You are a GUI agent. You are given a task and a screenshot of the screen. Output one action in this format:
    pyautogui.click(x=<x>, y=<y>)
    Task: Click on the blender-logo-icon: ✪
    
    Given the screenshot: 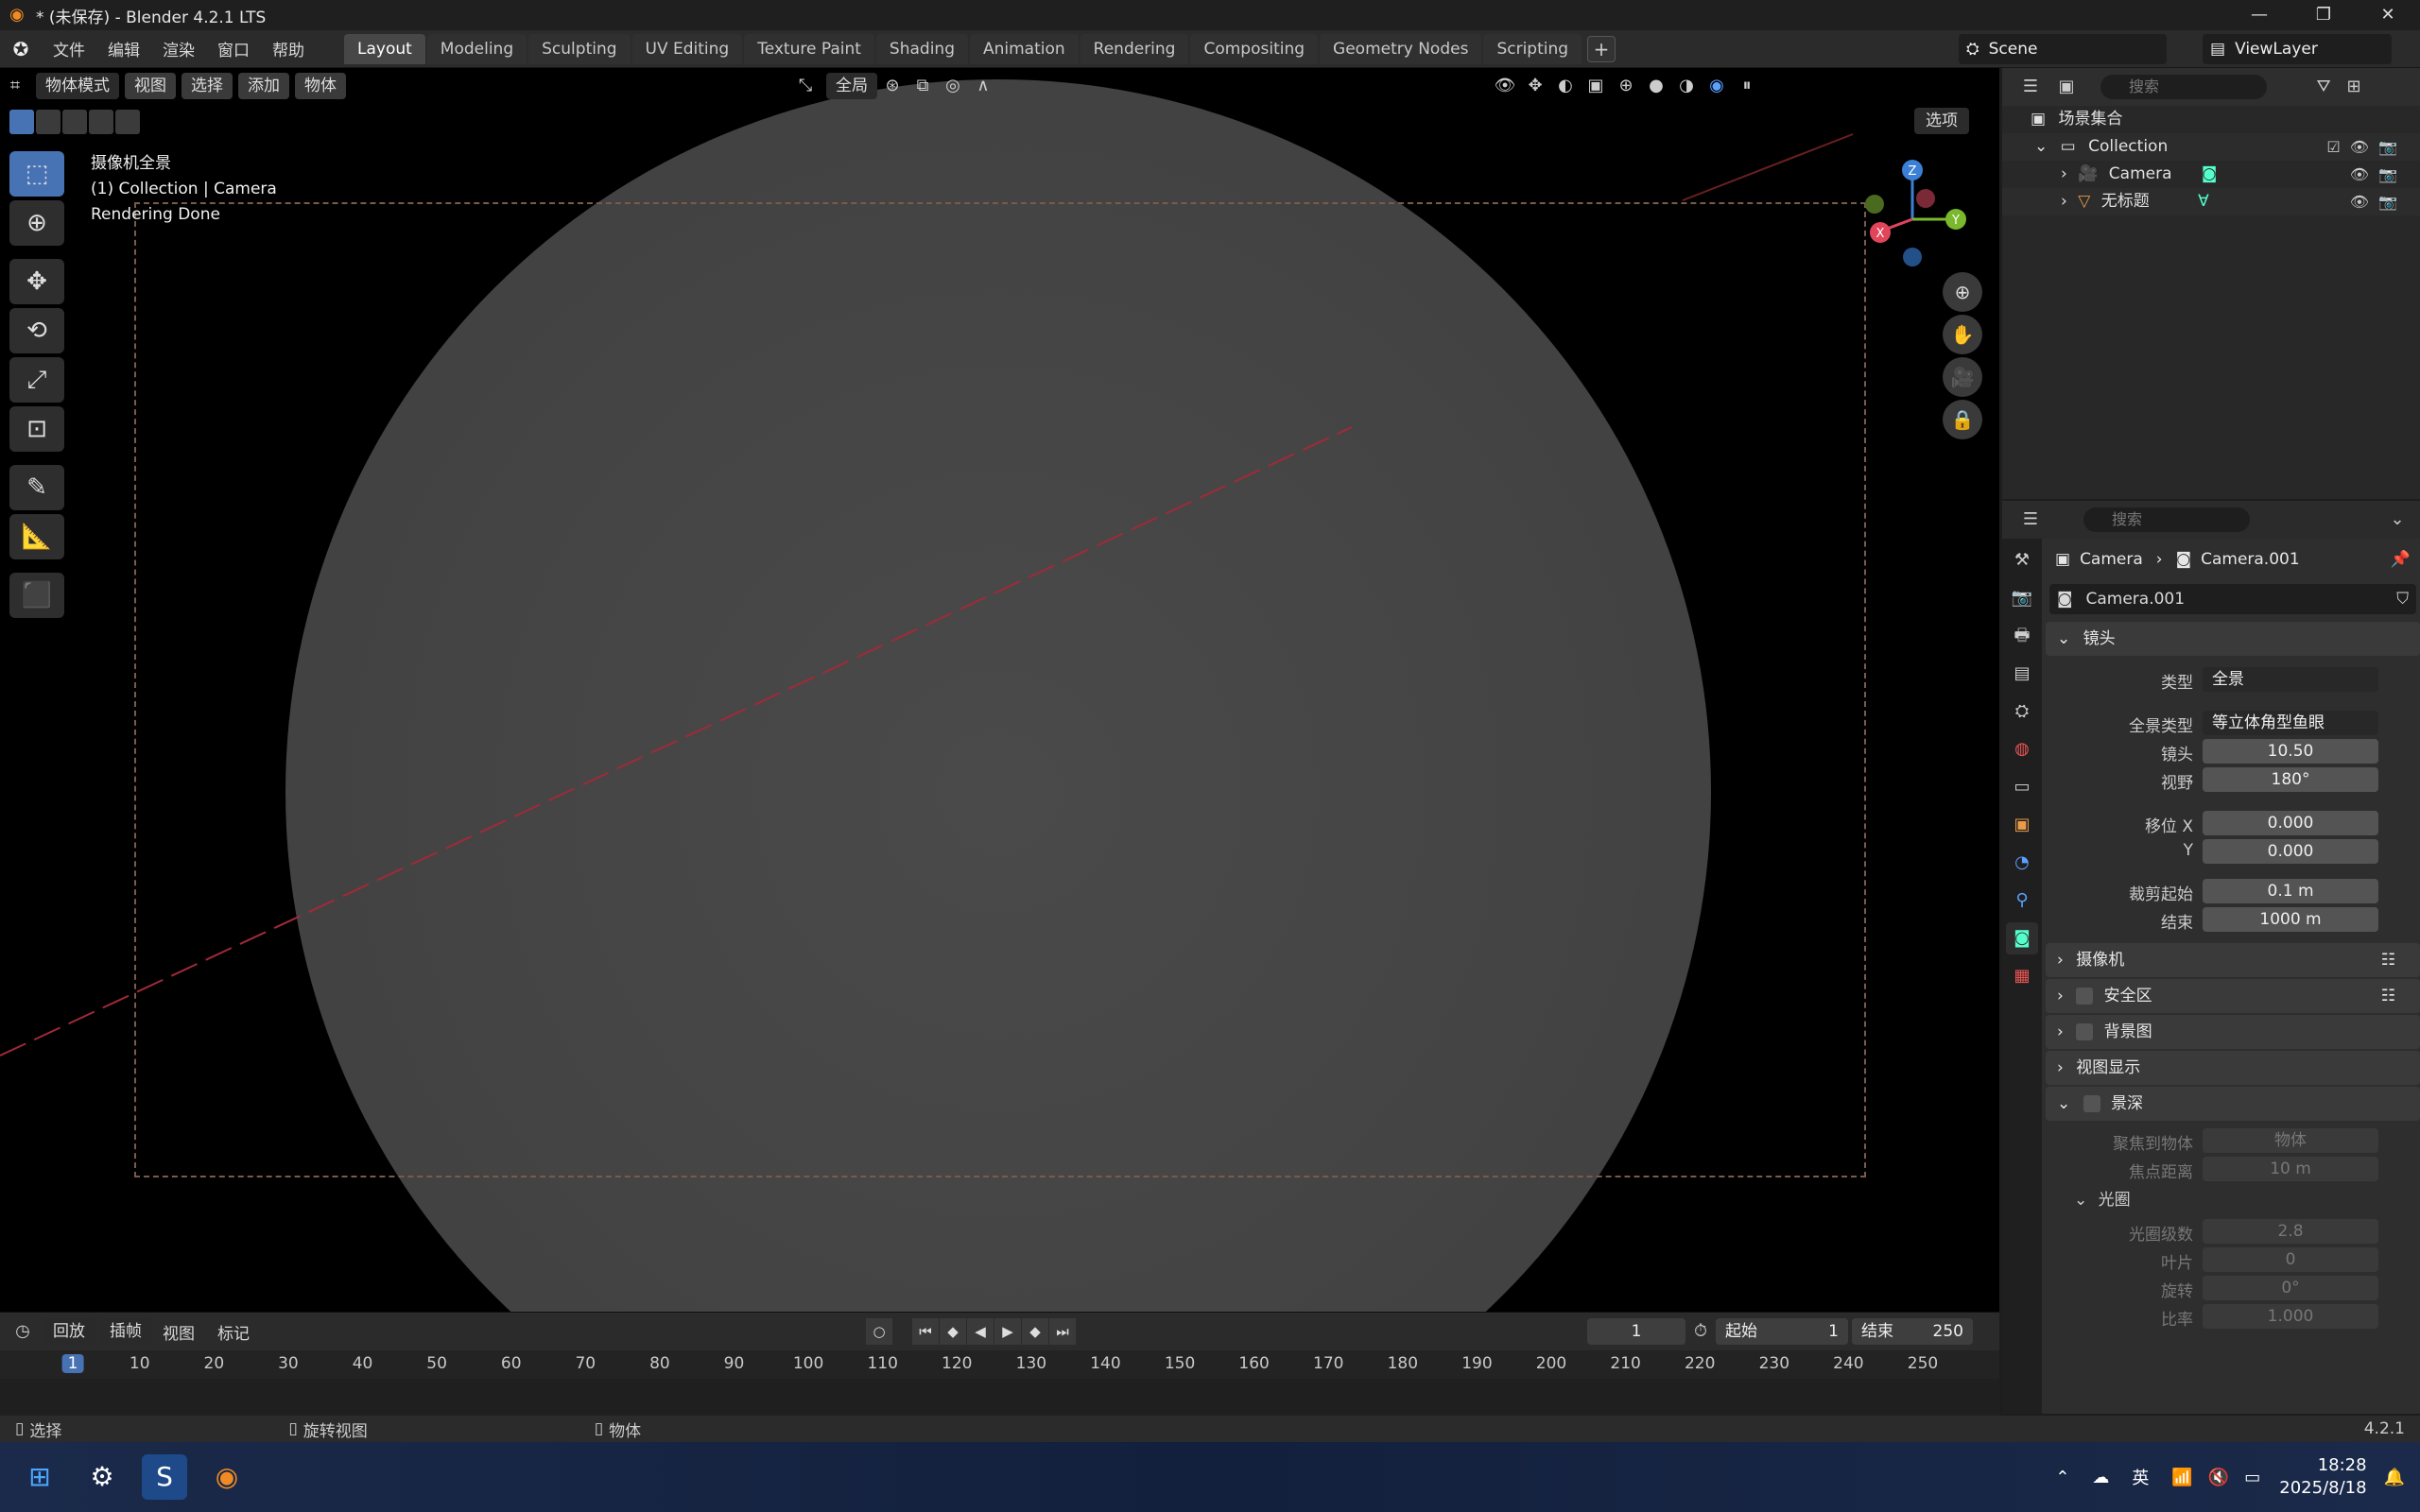 What is the action you would take?
    pyautogui.click(x=21, y=49)
    